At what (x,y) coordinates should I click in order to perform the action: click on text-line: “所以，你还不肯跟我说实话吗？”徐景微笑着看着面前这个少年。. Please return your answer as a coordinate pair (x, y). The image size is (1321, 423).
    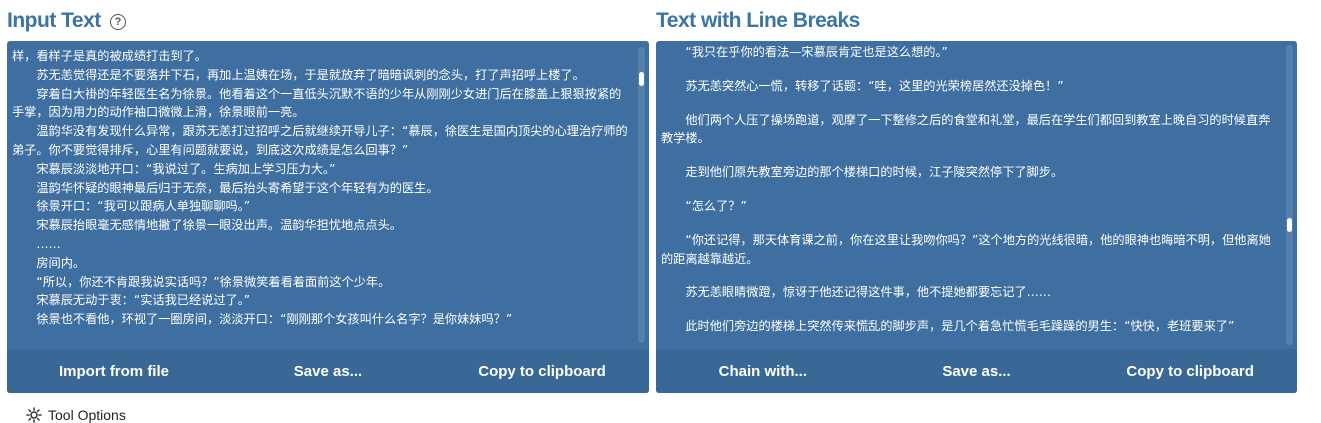
    Looking at the image, I should click on (201, 281).